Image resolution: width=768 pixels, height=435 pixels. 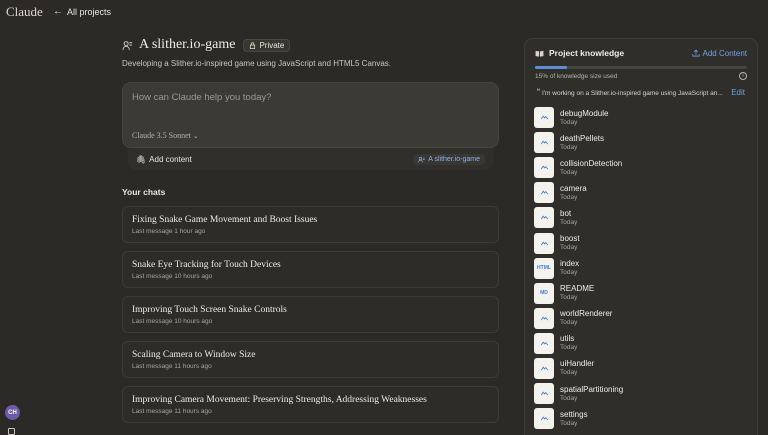 What do you see at coordinates (695, 53) in the screenshot?
I see `upload-icon` at bounding box center [695, 53].